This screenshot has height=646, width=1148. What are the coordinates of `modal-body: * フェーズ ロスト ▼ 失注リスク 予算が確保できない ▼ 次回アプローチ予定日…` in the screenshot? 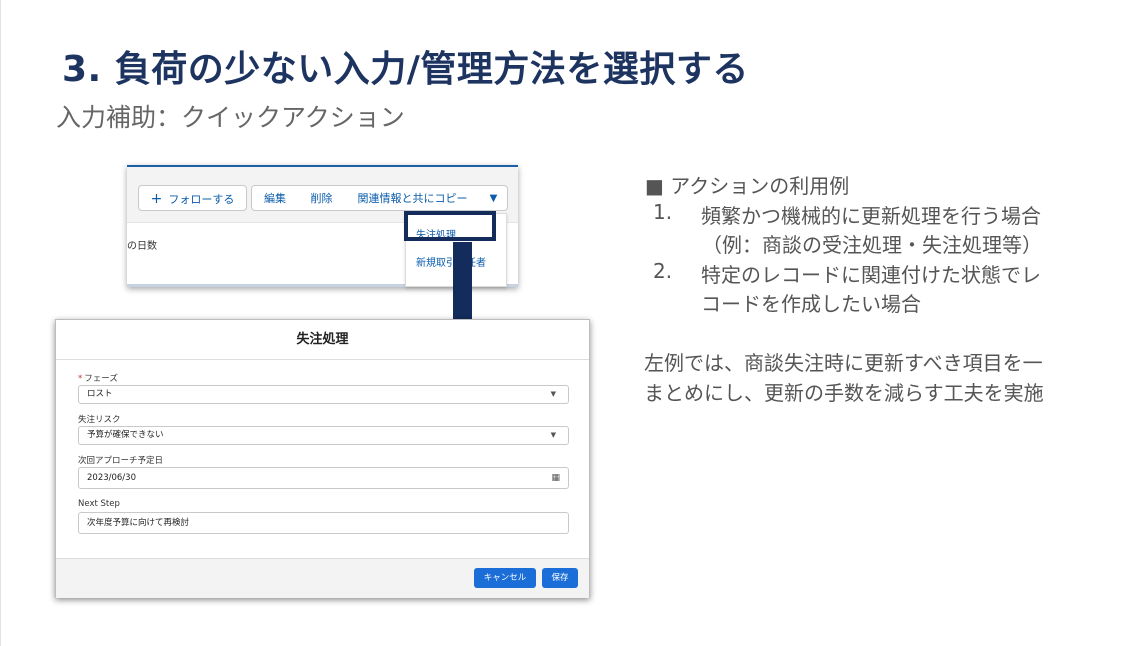 It's located at (322, 459).